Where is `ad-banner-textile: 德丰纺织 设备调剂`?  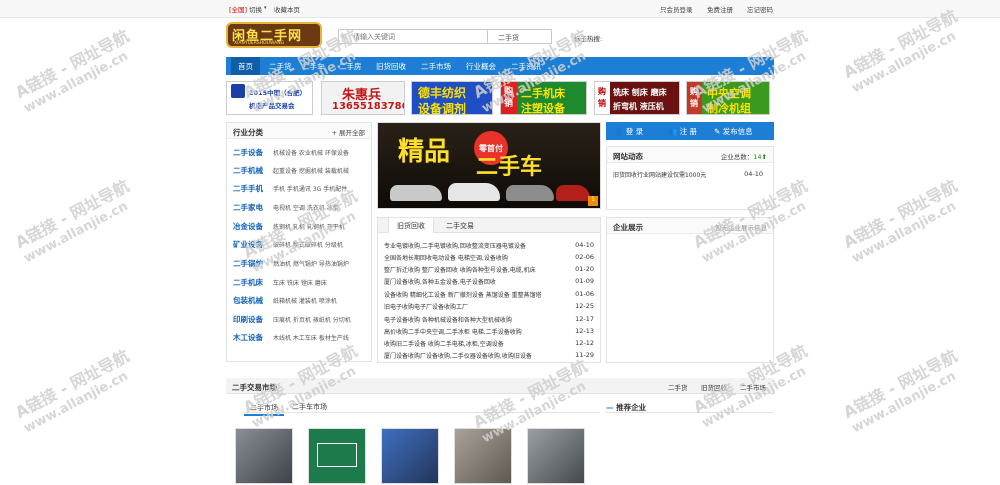 ad-banner-textile: 德丰纺织 设备调剂 is located at coordinates (452, 98).